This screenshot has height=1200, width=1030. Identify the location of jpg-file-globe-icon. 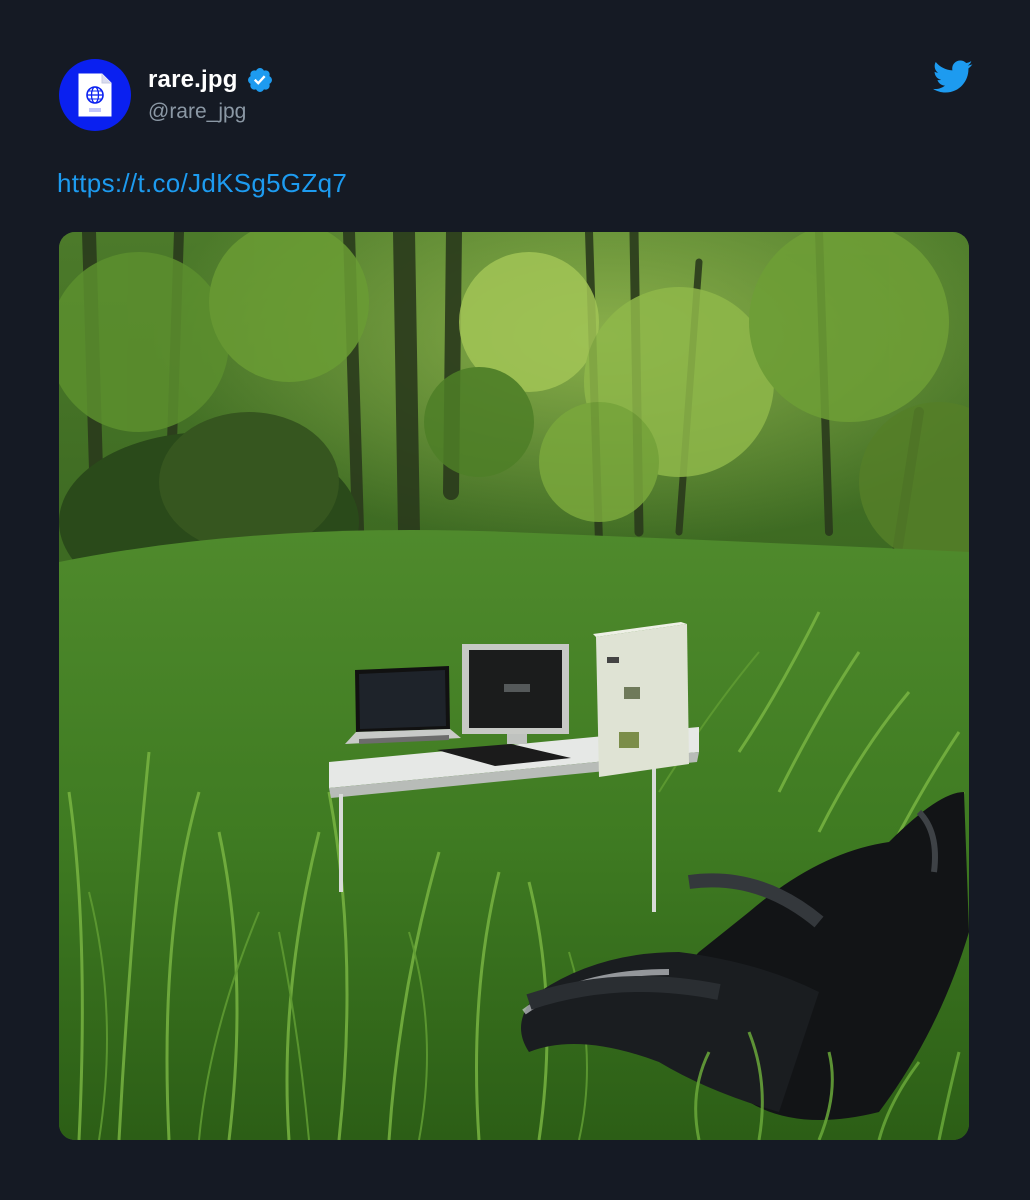
(95, 95).